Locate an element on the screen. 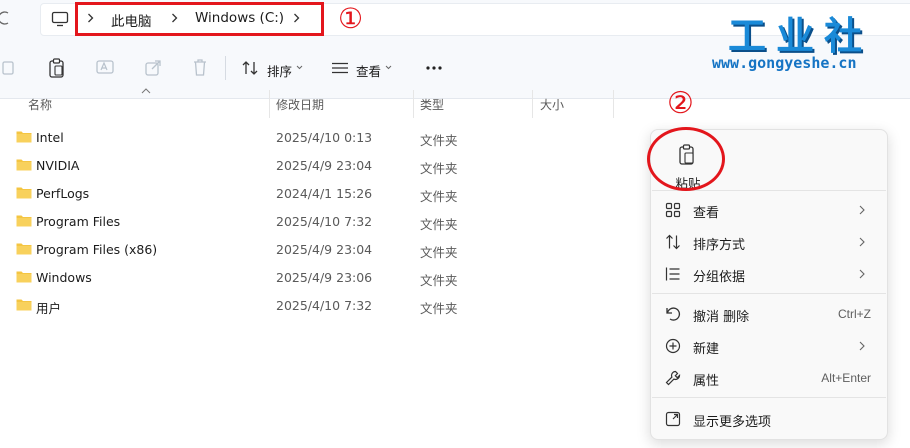  menu-item-label: 排序方式 is located at coordinates (719, 245).